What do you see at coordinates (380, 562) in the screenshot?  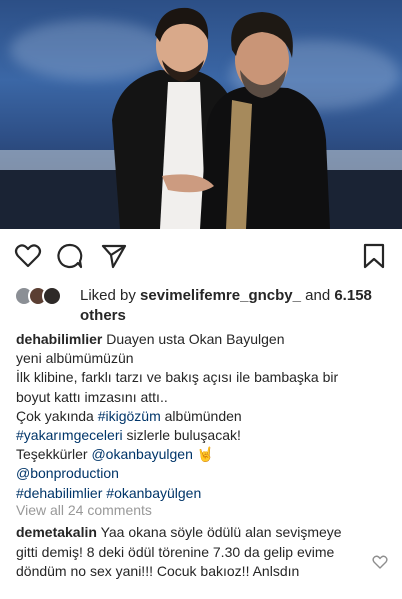 I see `comment-like-heart-icon` at bounding box center [380, 562].